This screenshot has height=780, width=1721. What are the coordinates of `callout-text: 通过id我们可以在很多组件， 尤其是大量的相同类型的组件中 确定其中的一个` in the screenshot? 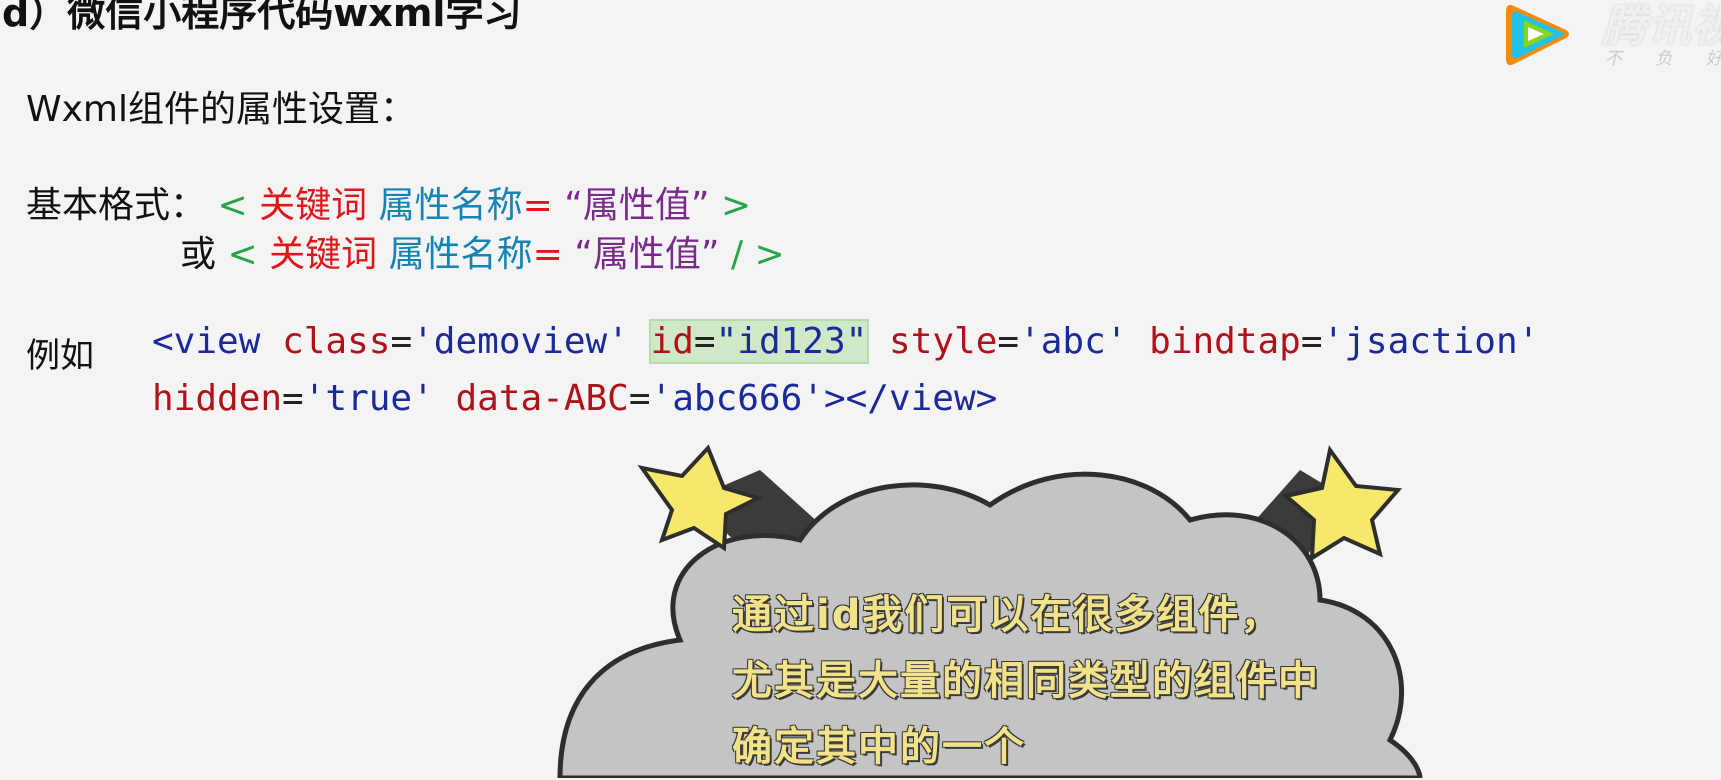 It's located at (1026, 681).